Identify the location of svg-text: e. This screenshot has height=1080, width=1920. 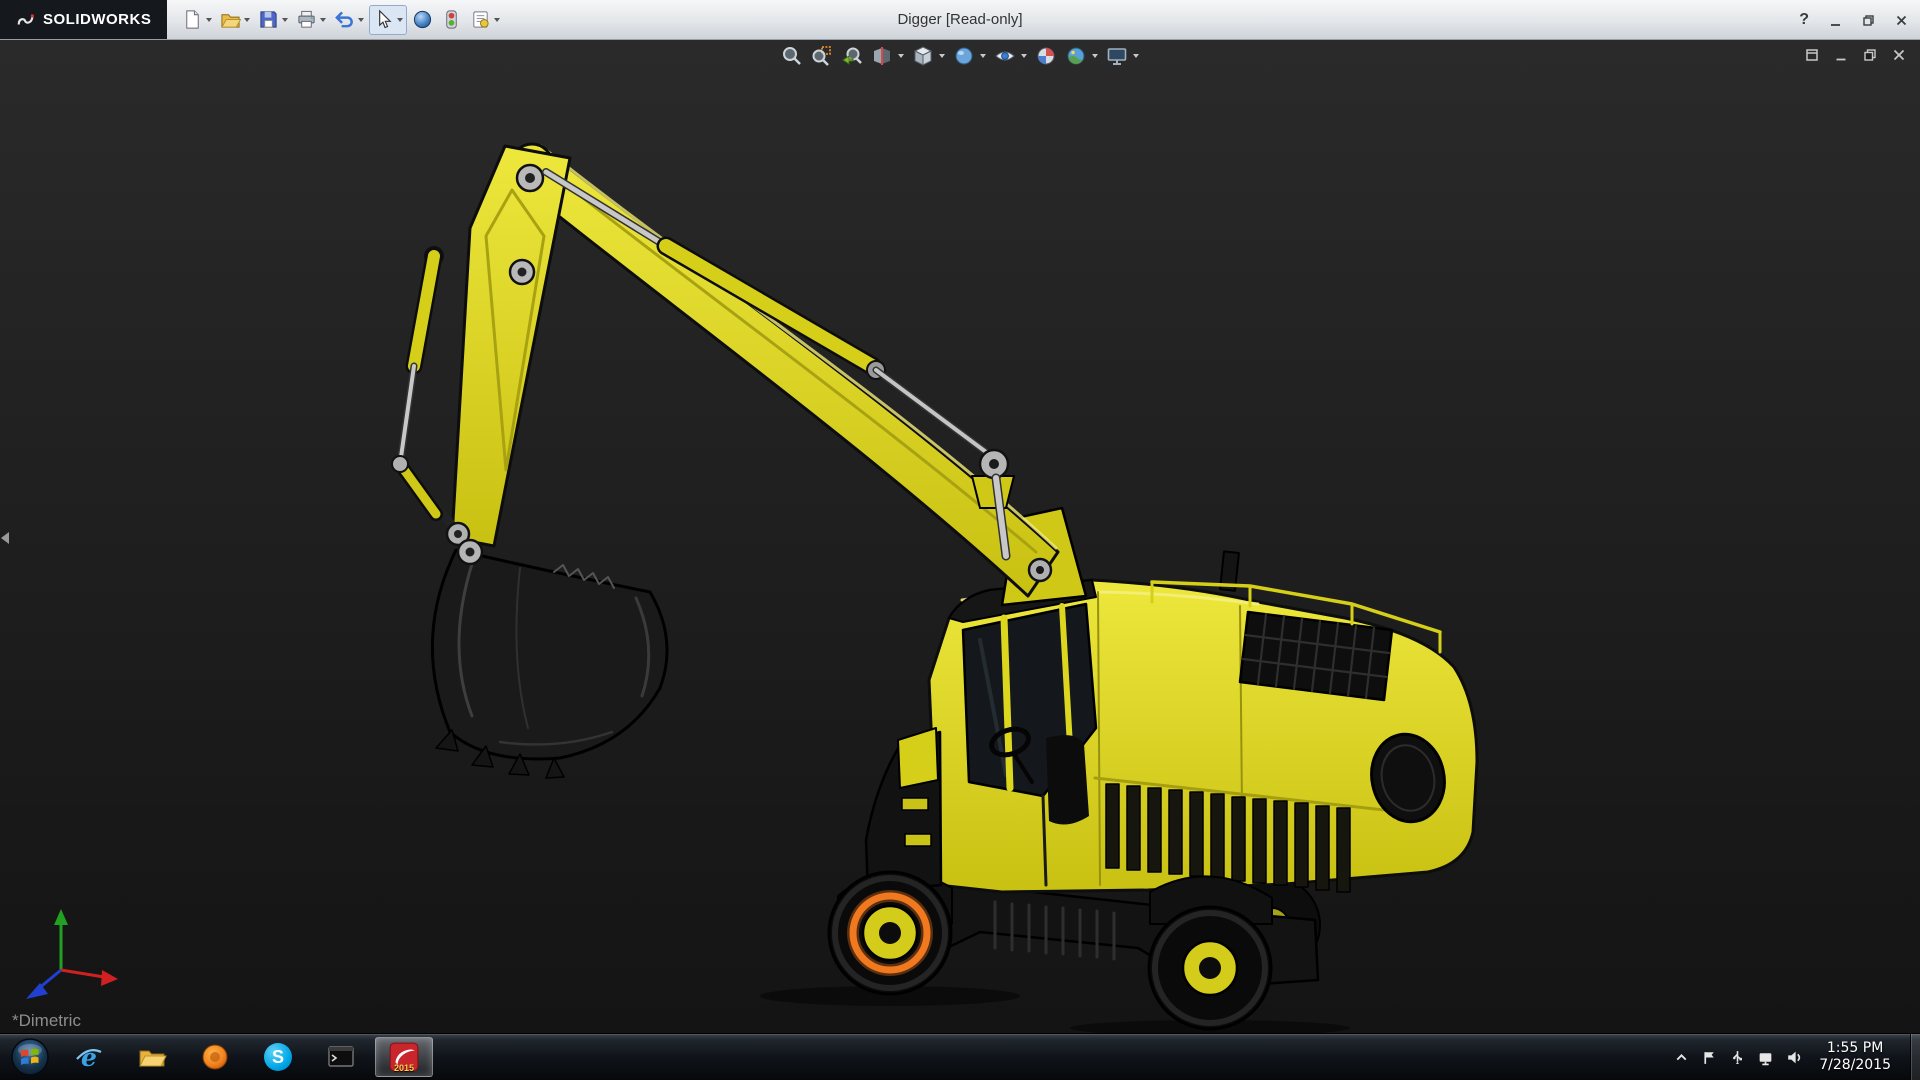
(89, 1057).